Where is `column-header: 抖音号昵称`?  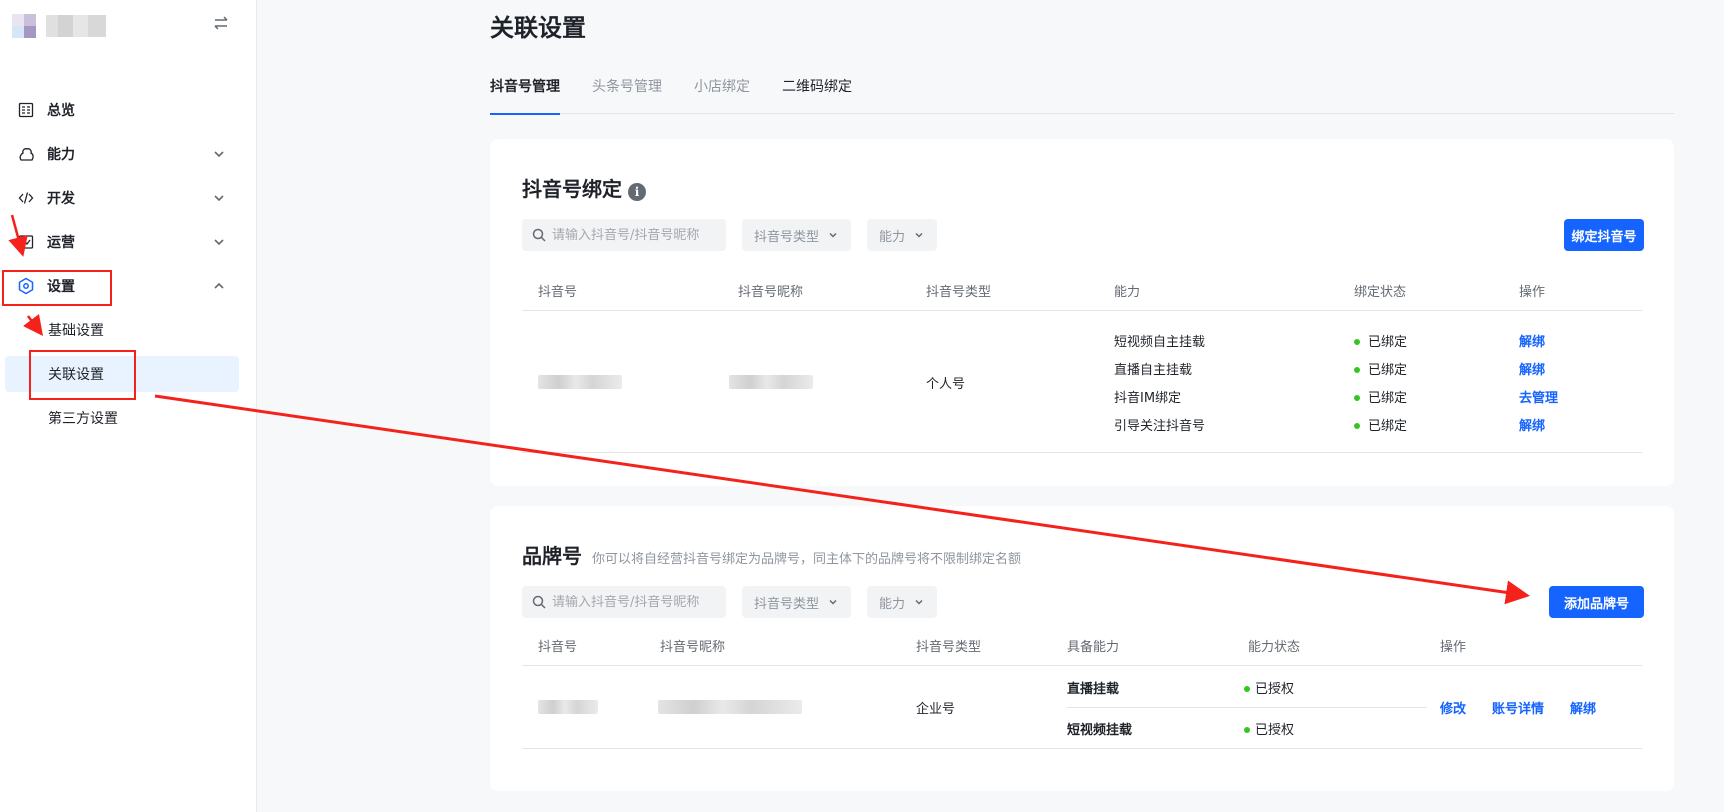 column-header: 抖音号昵称 is located at coordinates (771, 292).